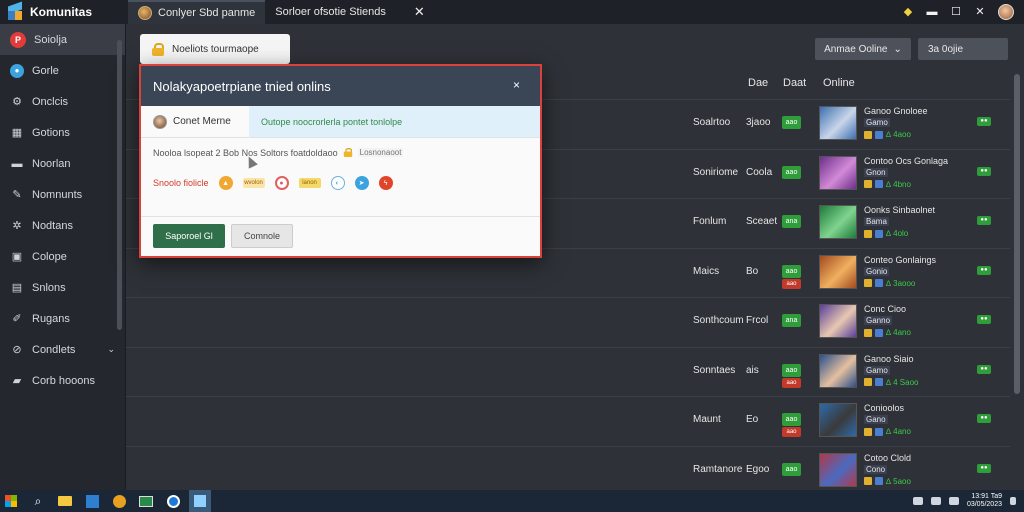 The height and width of the screenshot is (512, 1024). What do you see at coordinates (62, 380) in the screenshot?
I see `sidebar-item-11: ▰ Corb hooons` at bounding box center [62, 380].